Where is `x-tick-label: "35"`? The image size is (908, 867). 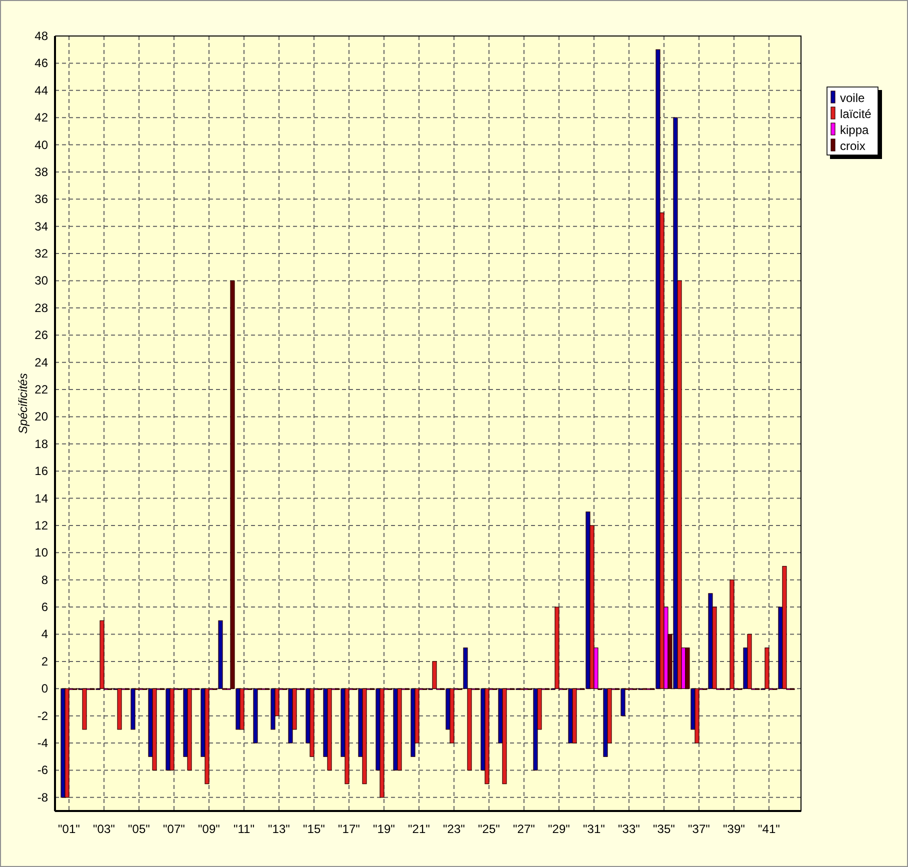 x-tick-label: "35" is located at coordinates (664, 829).